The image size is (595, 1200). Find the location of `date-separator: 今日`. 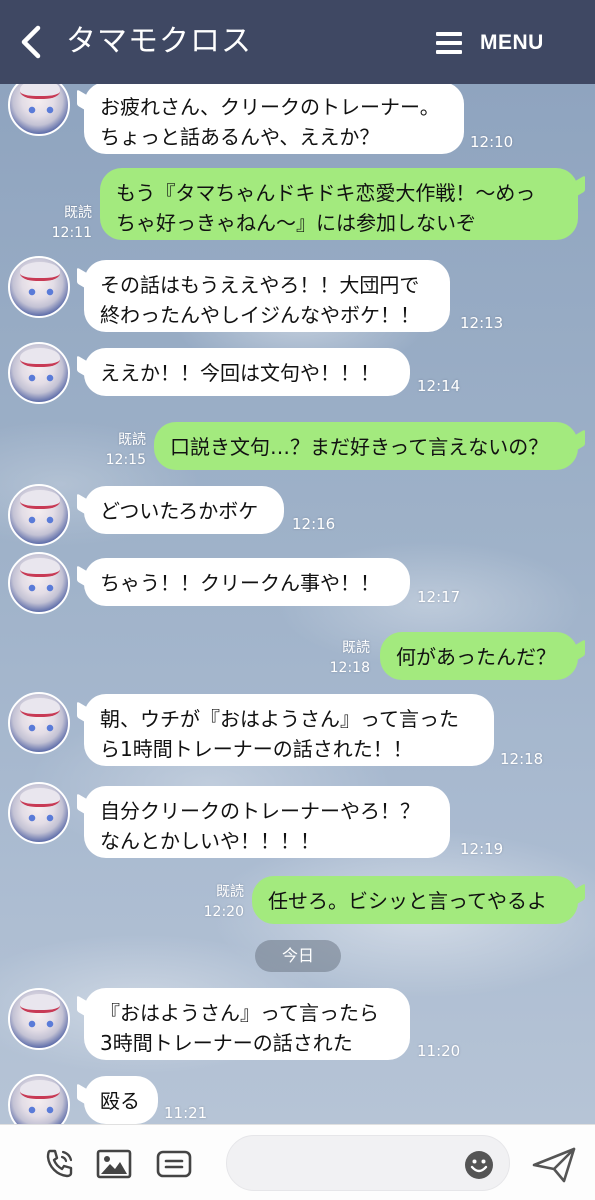

date-separator: 今日 is located at coordinates (298, 956).